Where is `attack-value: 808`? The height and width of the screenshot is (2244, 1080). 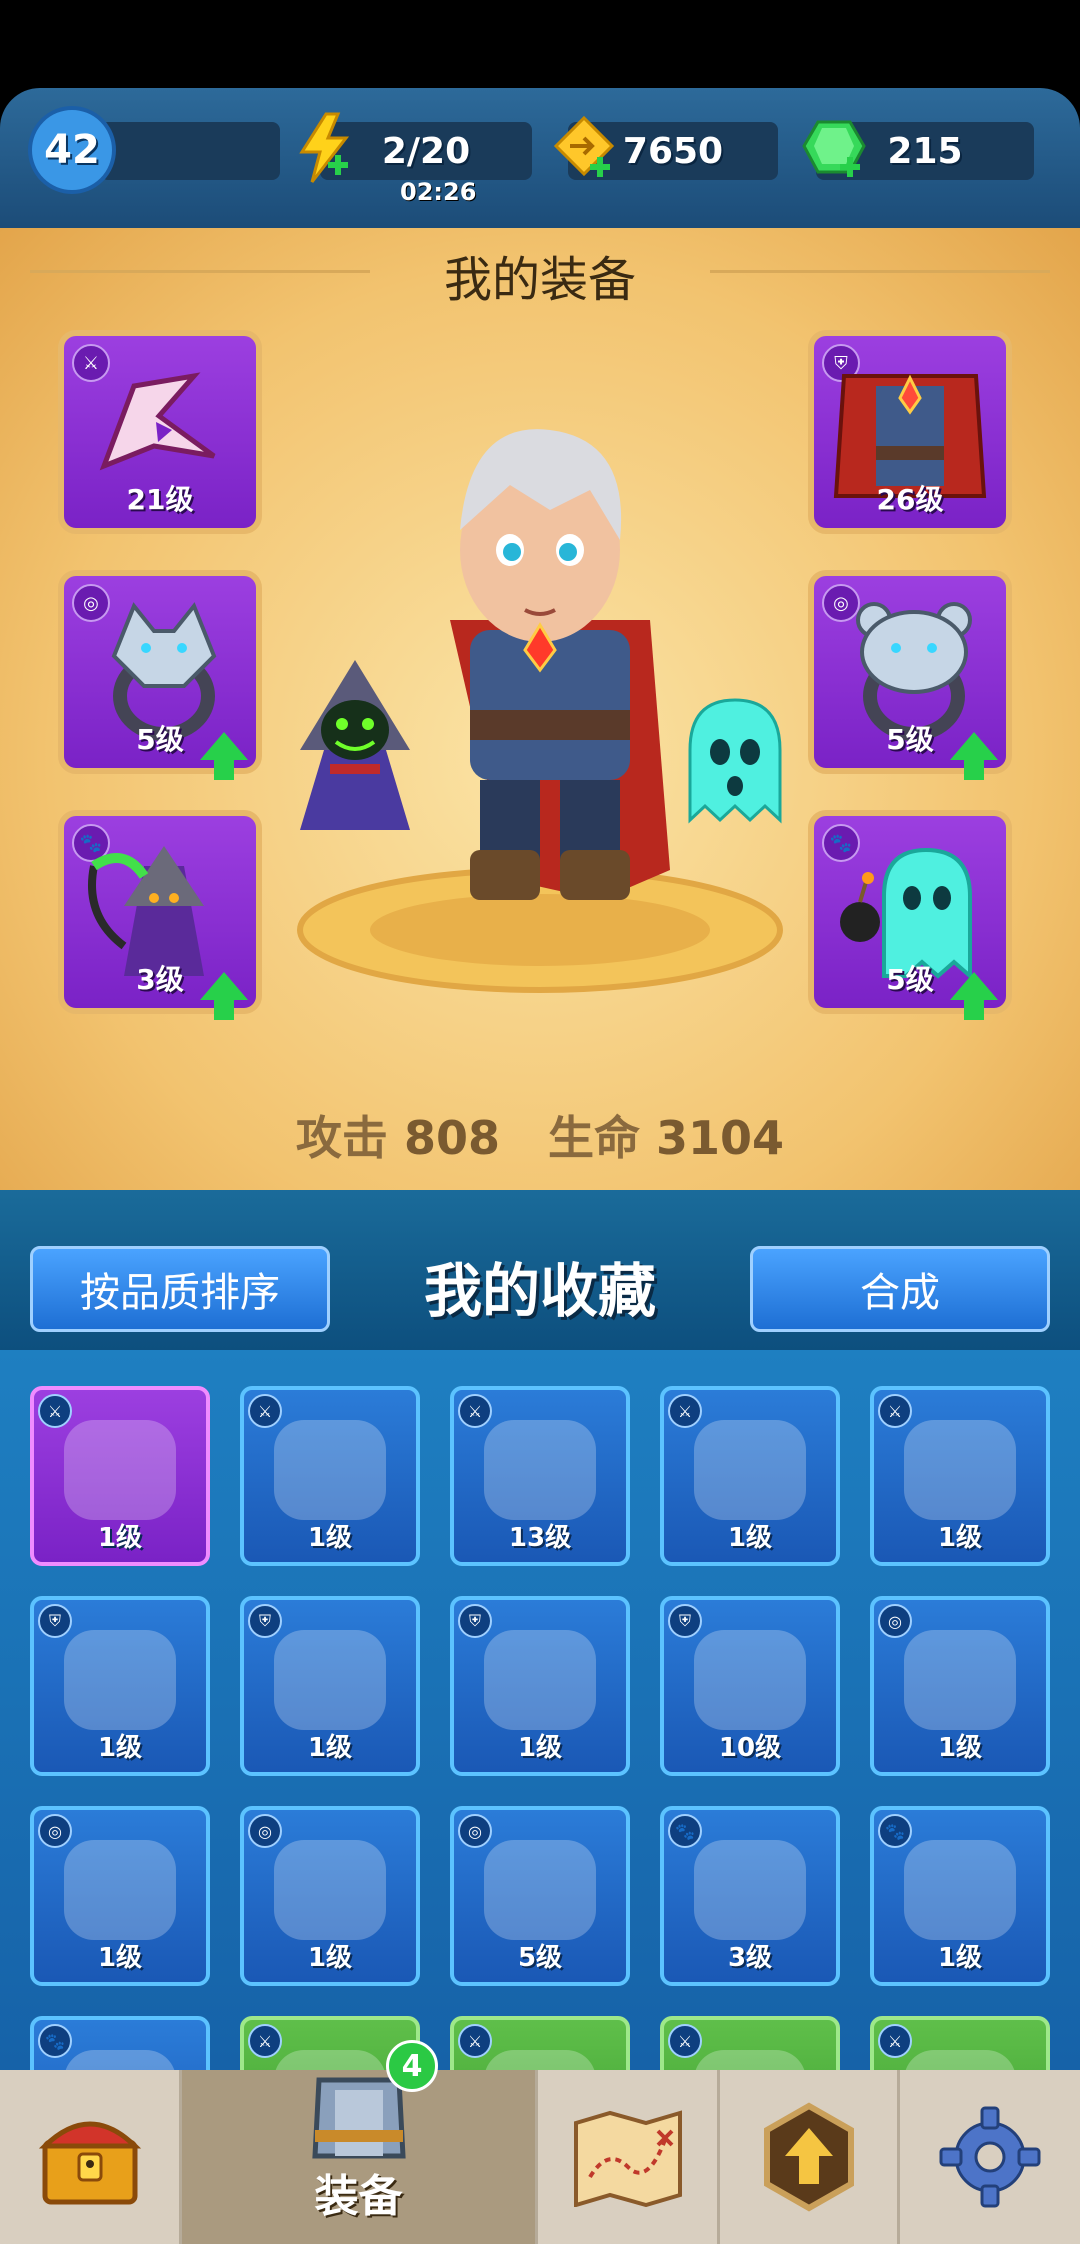
attack-value: 808 is located at coordinates (451, 1138).